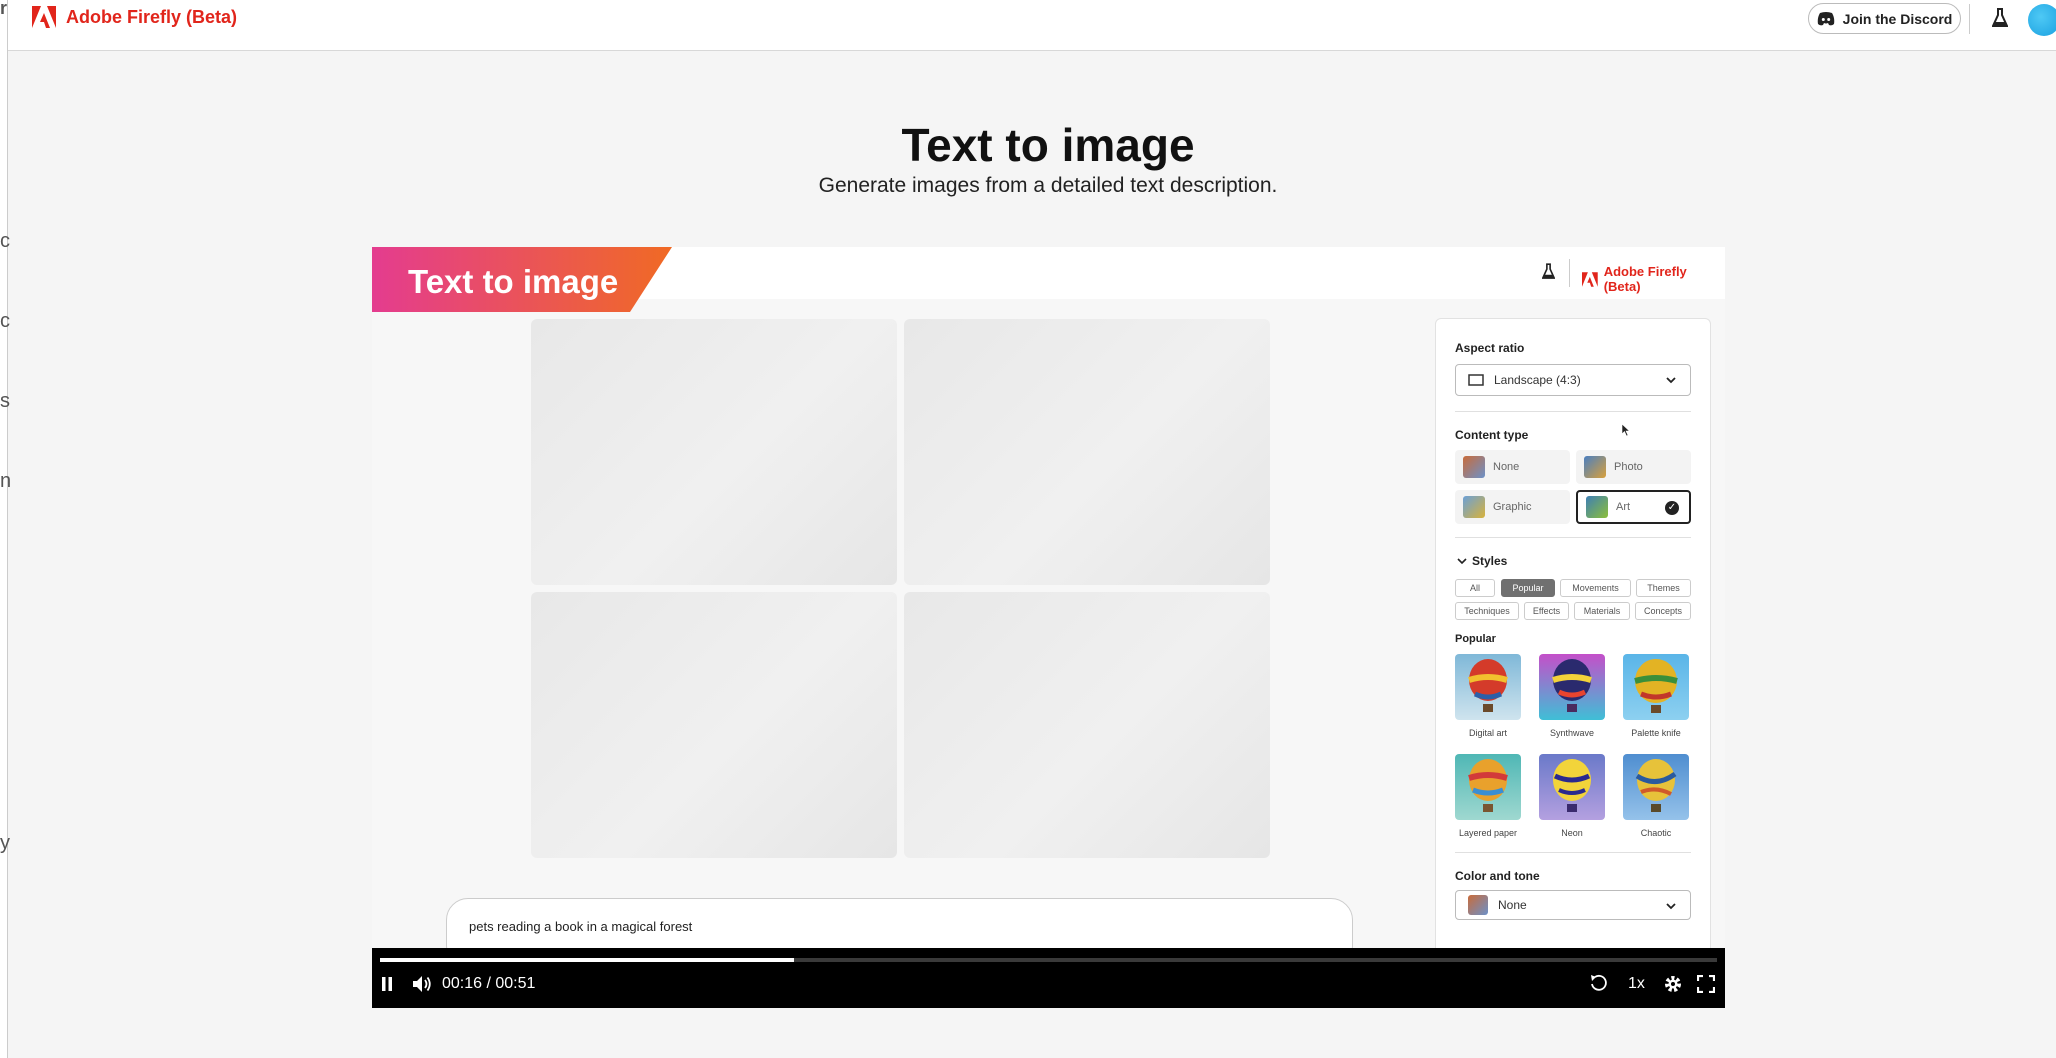 The width and height of the screenshot is (2056, 1058). I want to click on content-type-art-label: Art, so click(1623, 507).